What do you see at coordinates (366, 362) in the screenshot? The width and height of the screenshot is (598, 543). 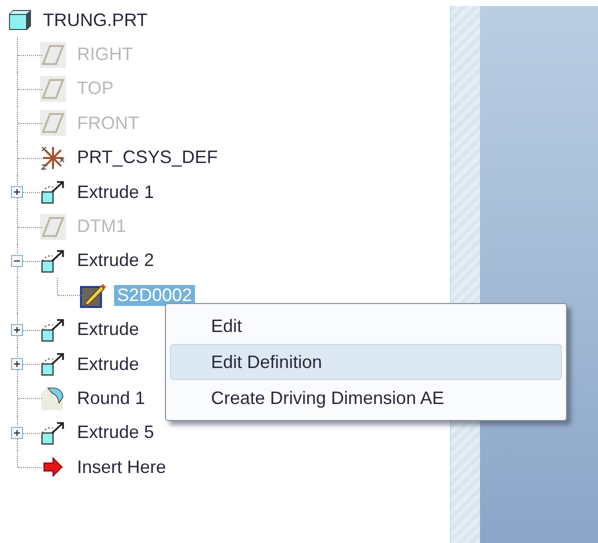 I see `menu-item: Edit Definition` at bounding box center [366, 362].